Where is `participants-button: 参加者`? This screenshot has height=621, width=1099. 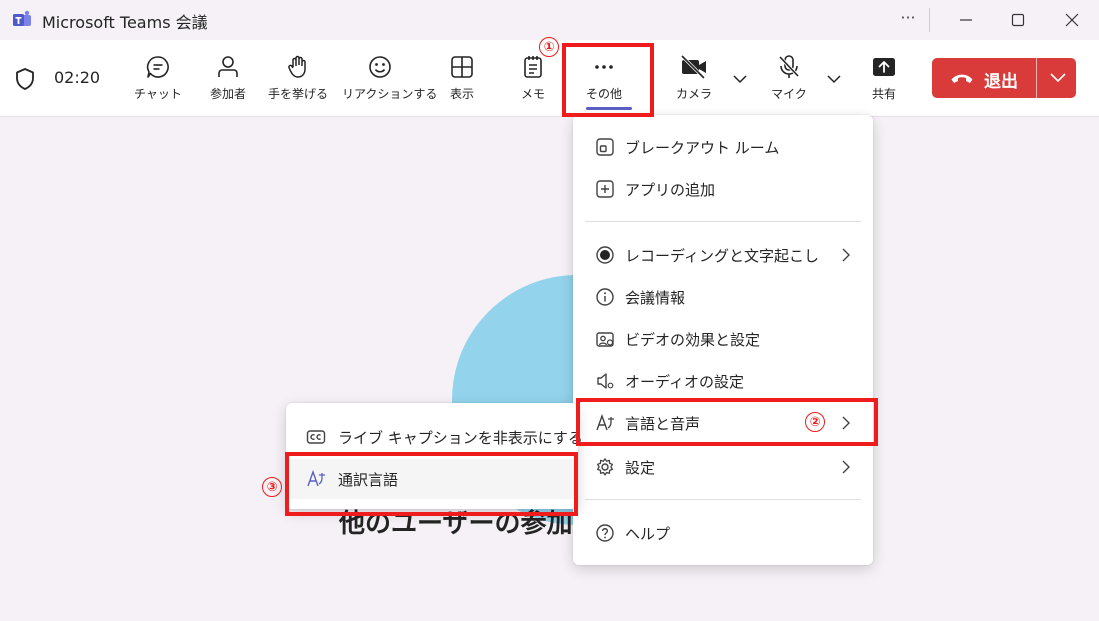
participants-button: 参加者 is located at coordinates (228, 81).